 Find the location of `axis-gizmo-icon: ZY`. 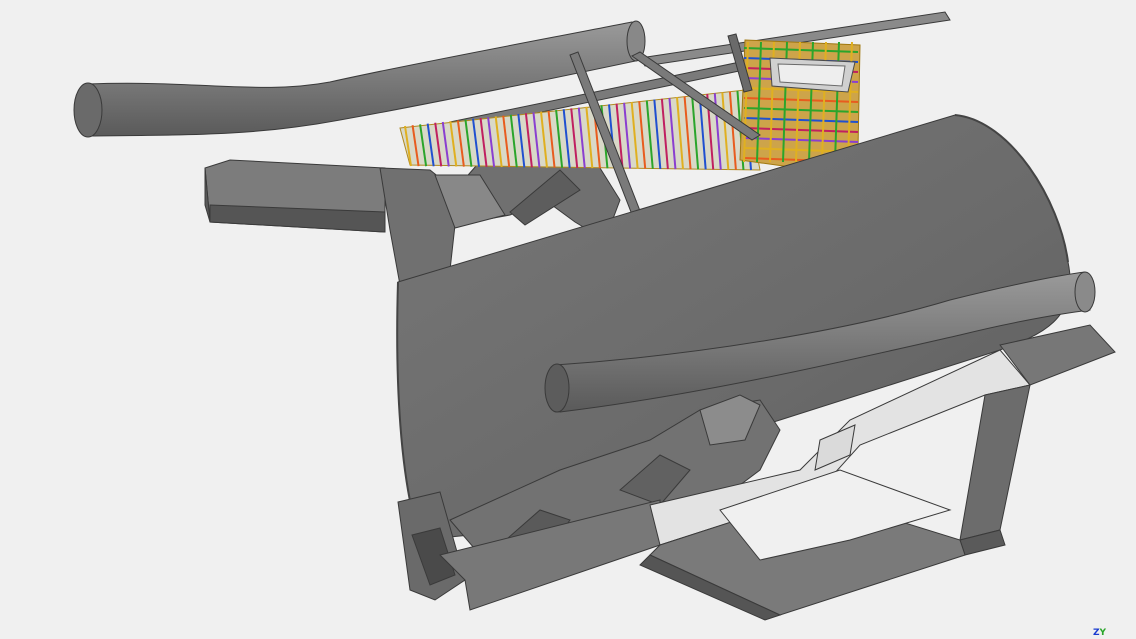

axis-gizmo-icon: ZY is located at coordinates (1099, 633).